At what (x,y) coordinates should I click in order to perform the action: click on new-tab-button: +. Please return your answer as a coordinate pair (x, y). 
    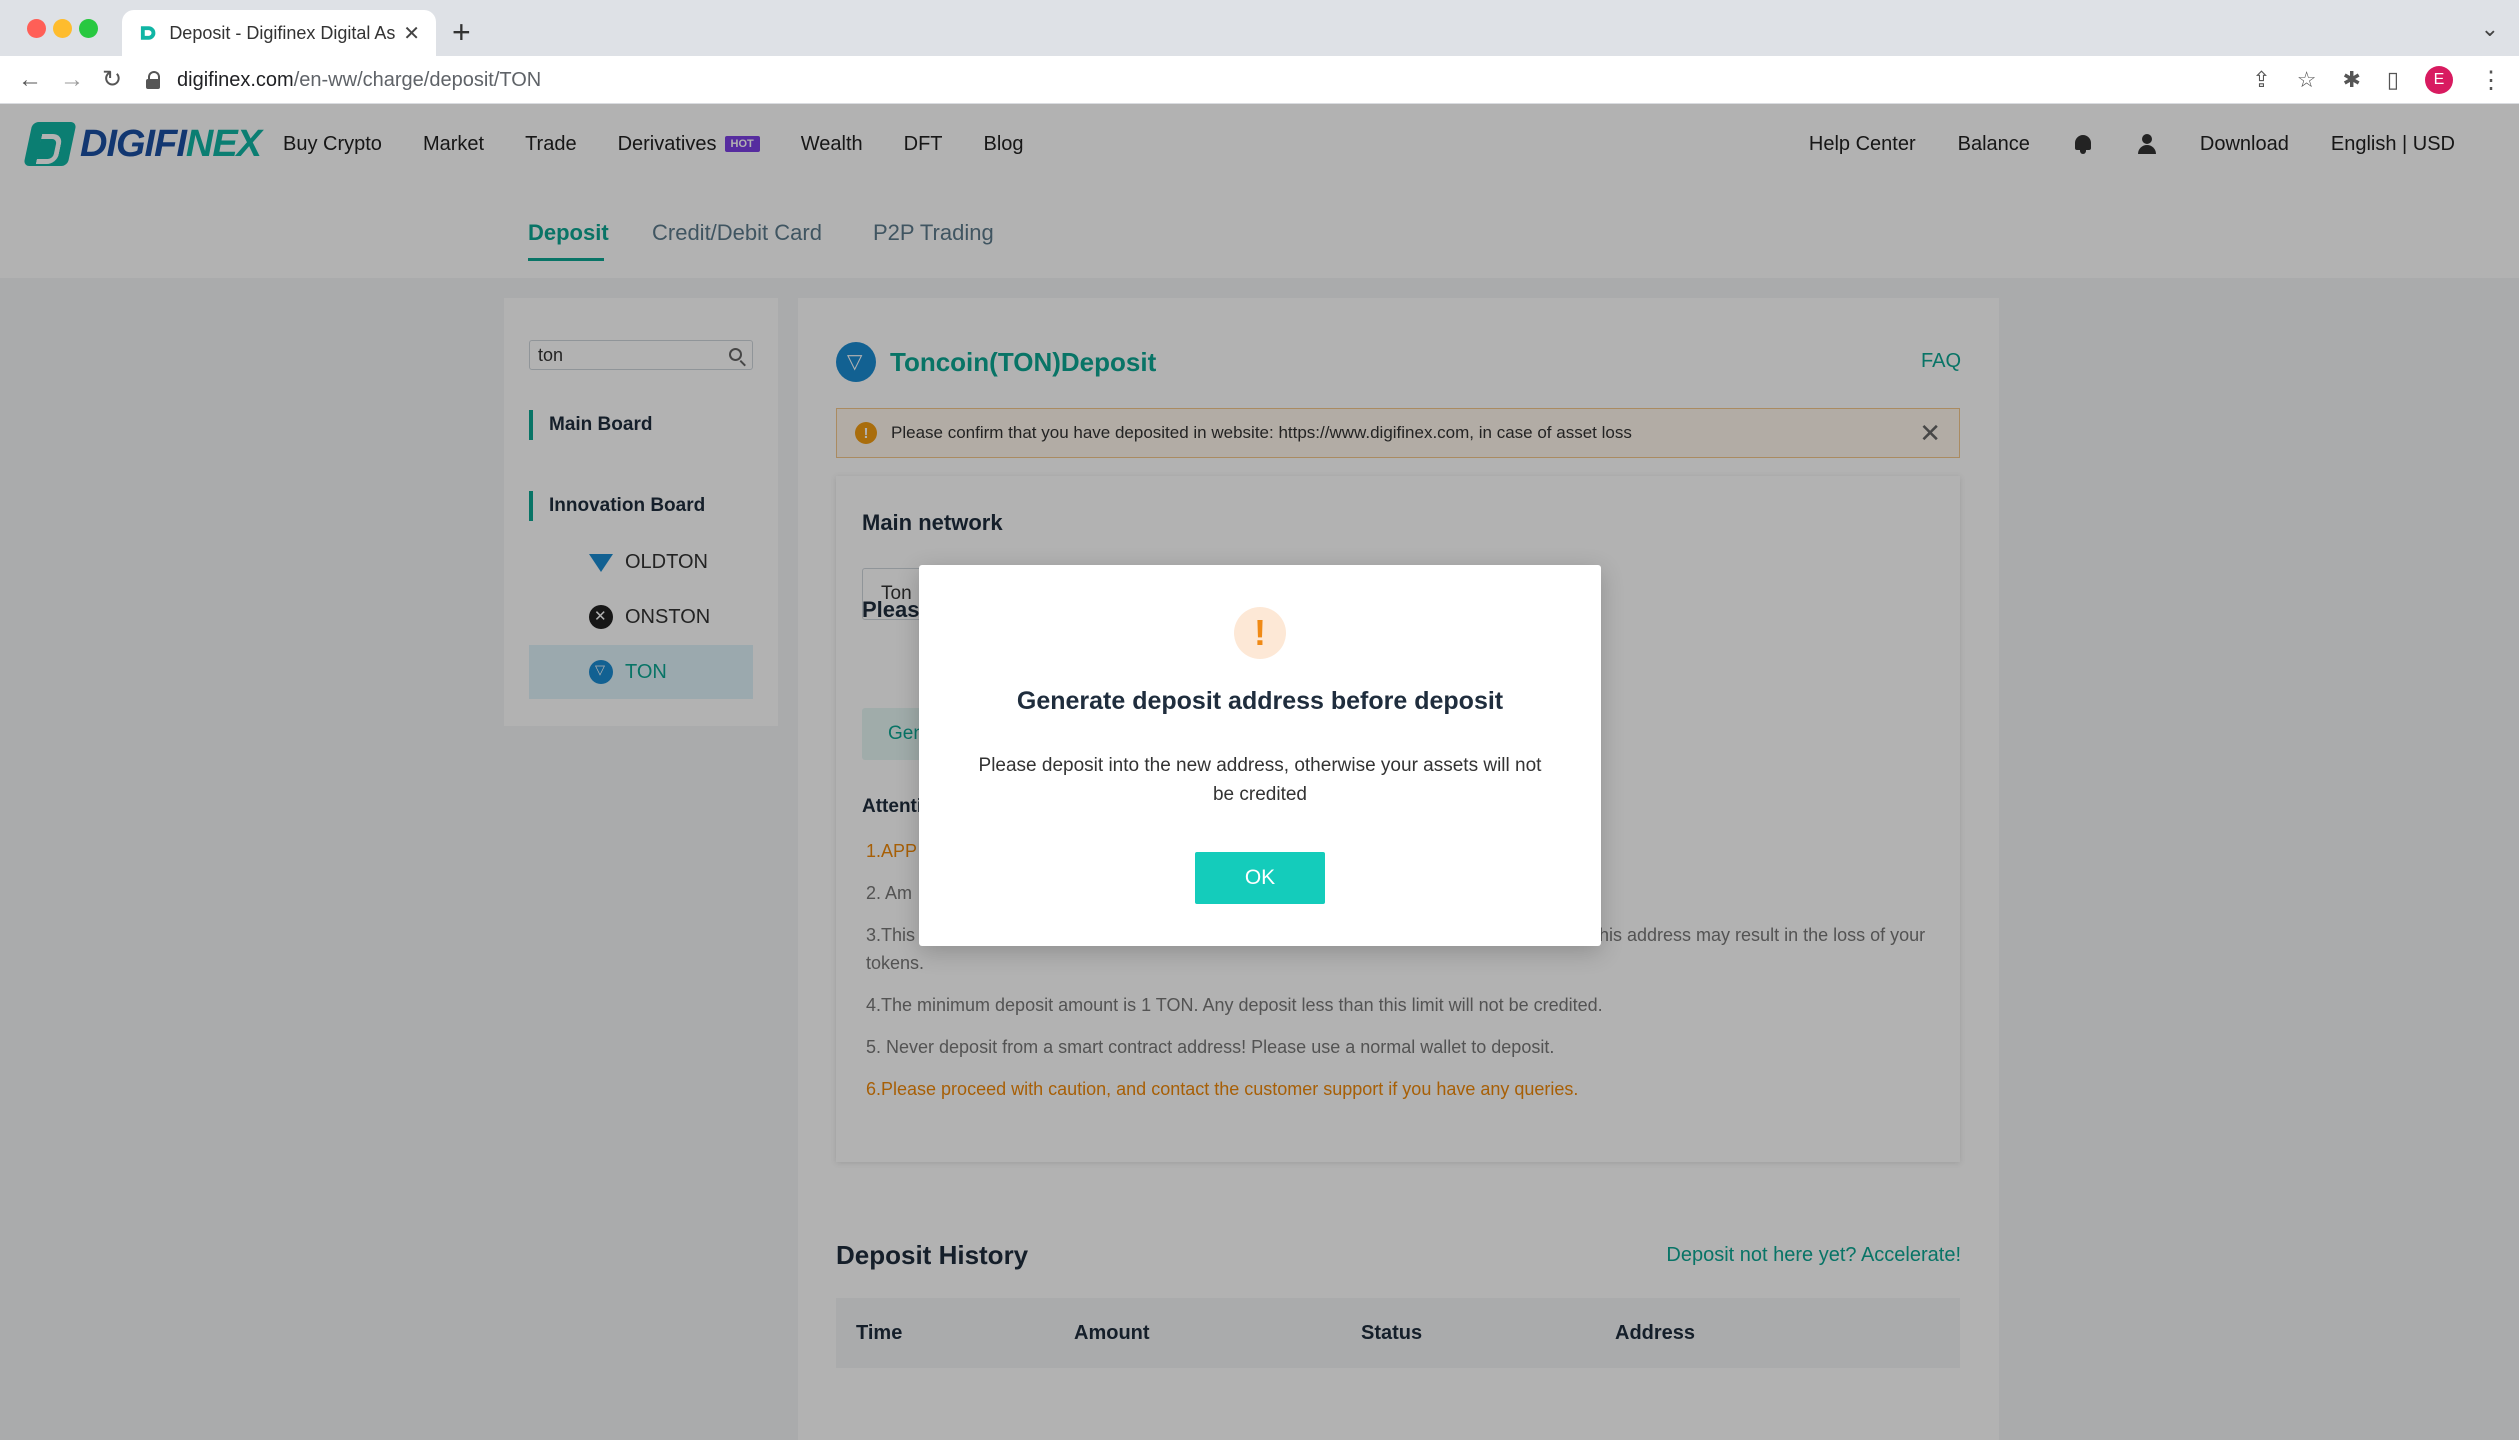
    Looking at the image, I should click on (461, 32).